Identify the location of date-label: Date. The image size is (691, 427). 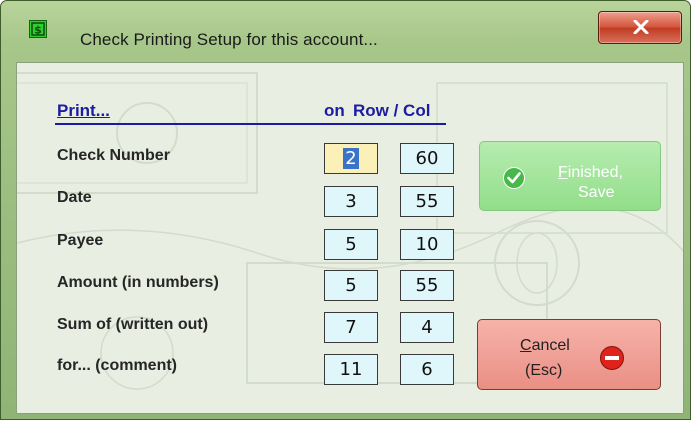
(74, 197).